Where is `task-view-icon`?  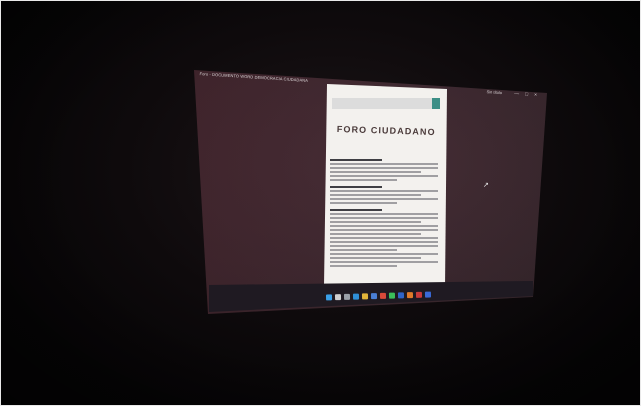 task-view-icon is located at coordinates (347, 296).